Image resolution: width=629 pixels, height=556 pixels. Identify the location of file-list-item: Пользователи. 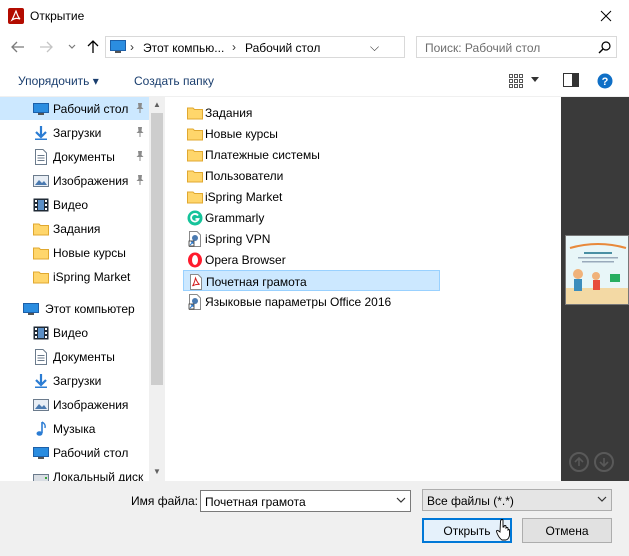
(311, 175).